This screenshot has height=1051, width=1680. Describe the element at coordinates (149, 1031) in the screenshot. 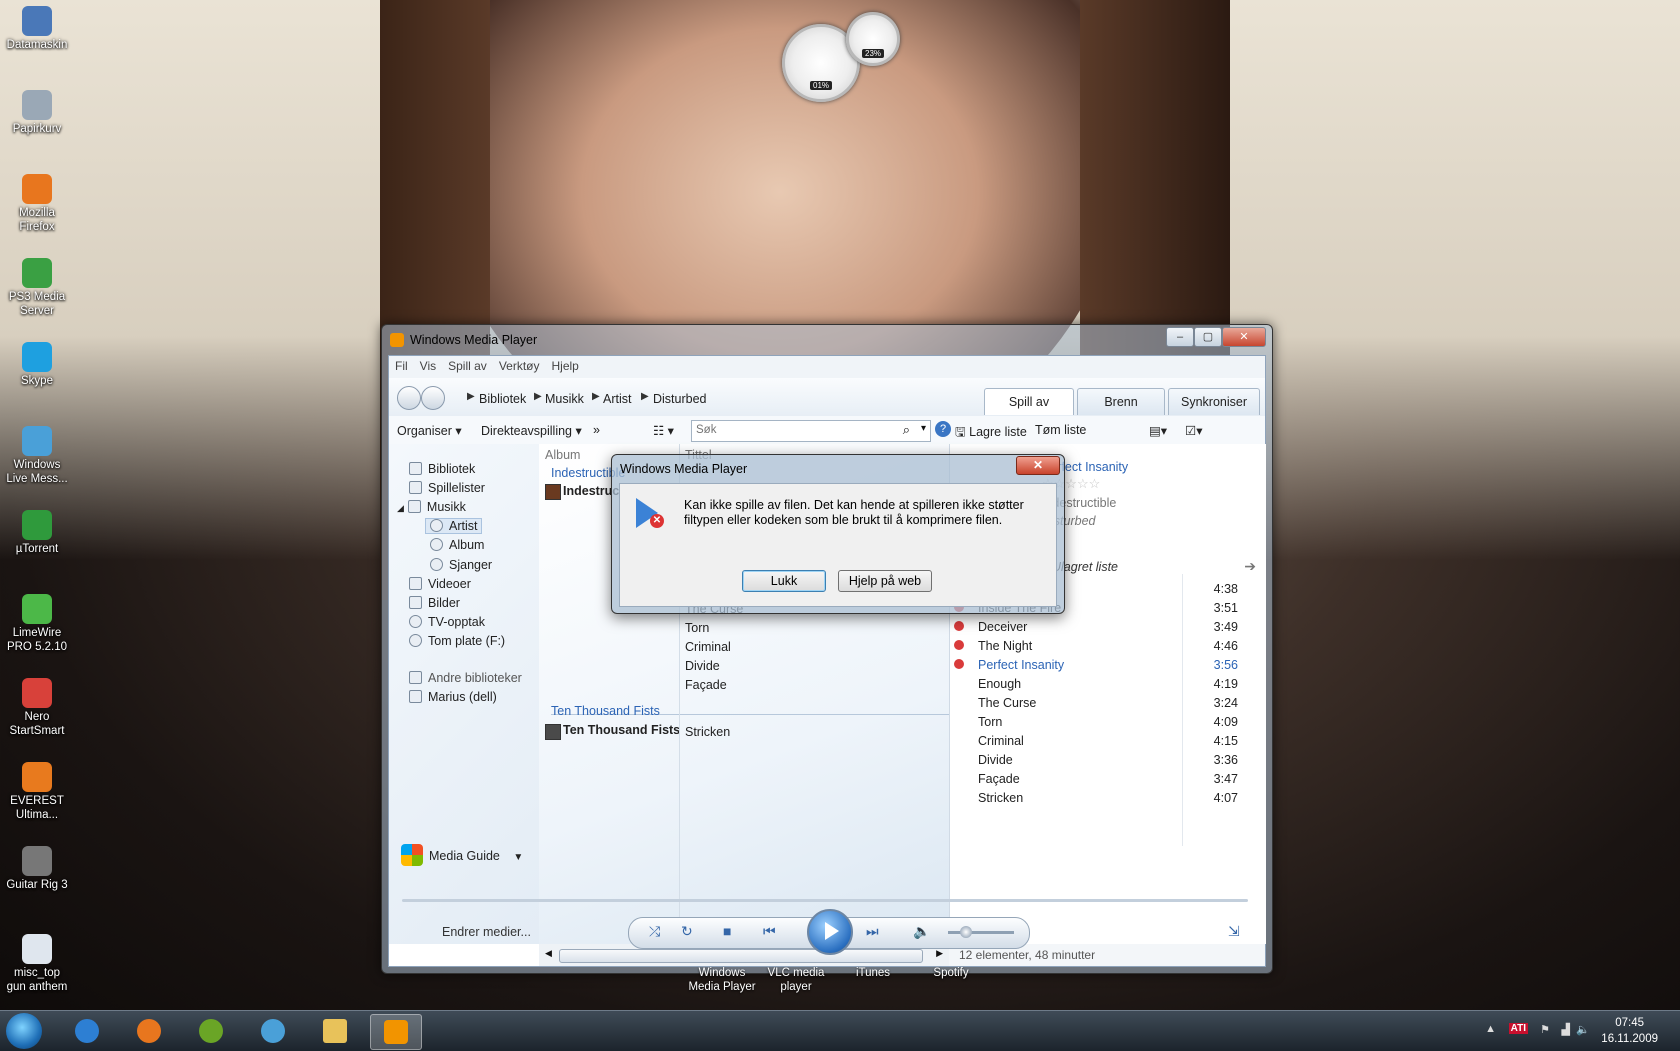

I see `taskbar-firefox` at that location.